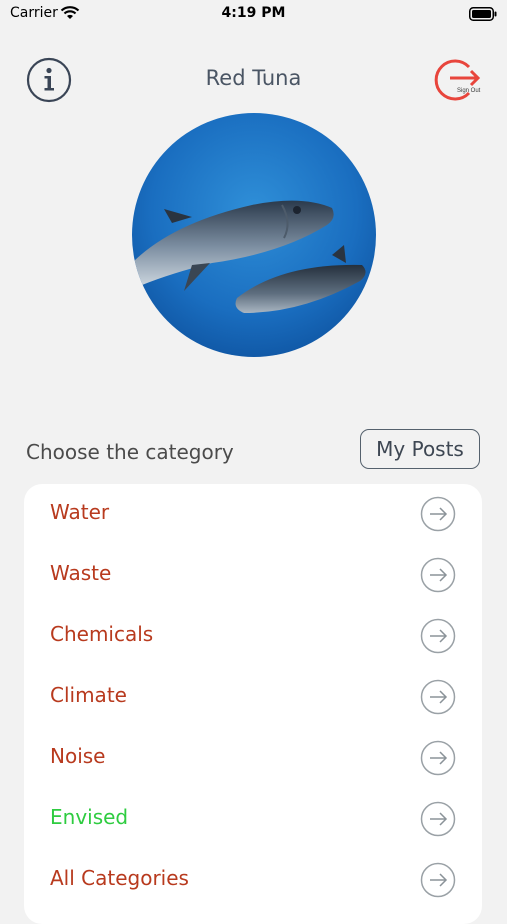 This screenshot has width=507, height=924. Describe the element at coordinates (253, 575) in the screenshot. I see `category-item-waste: Waste` at that location.